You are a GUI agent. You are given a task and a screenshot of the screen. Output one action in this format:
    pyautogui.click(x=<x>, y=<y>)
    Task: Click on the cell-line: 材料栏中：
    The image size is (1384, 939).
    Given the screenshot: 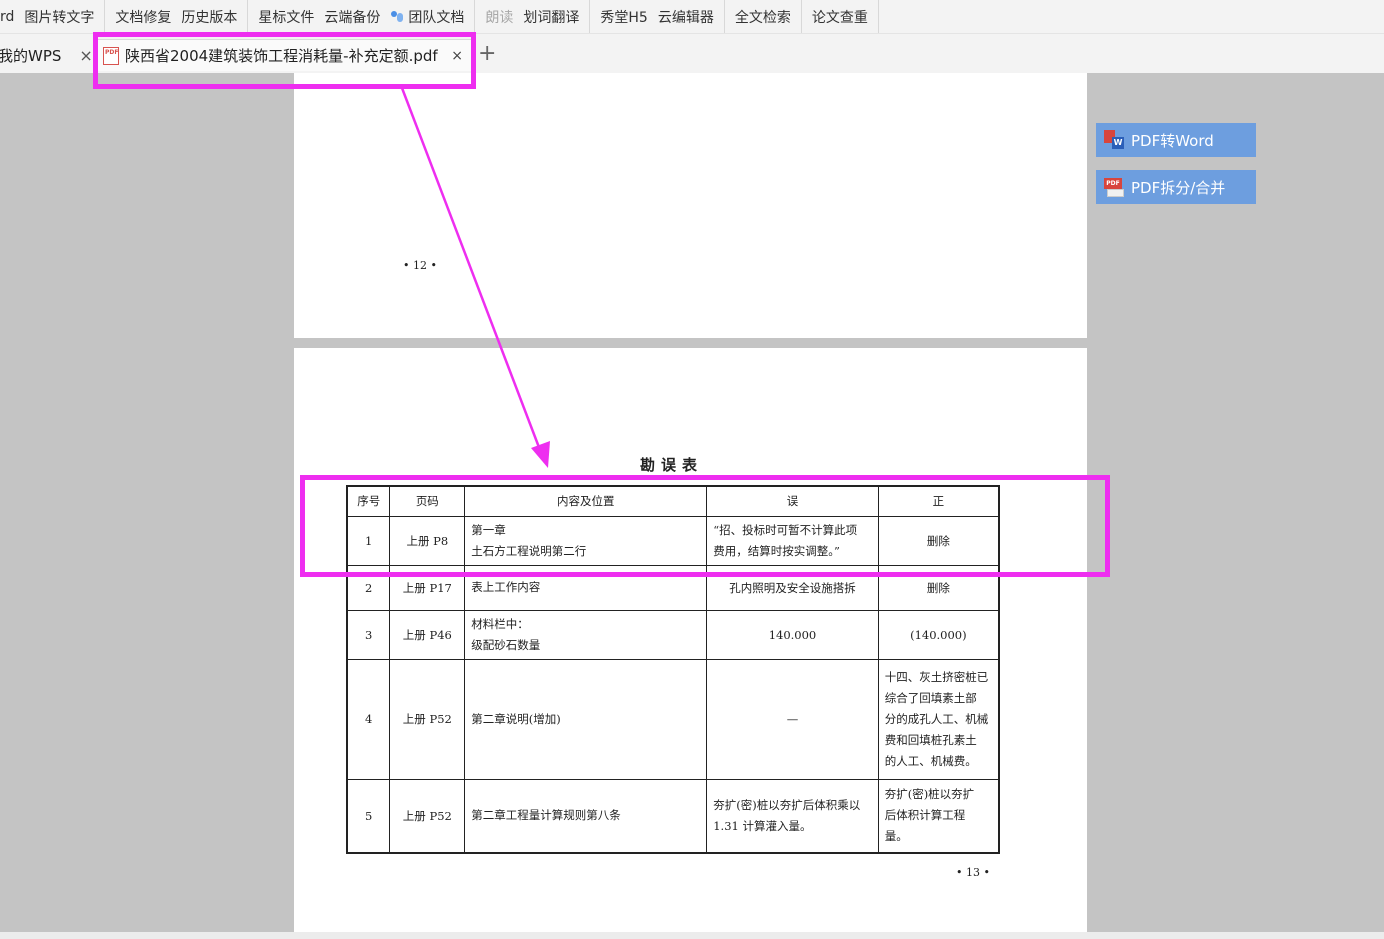 What is the action you would take?
    pyautogui.click(x=500, y=623)
    